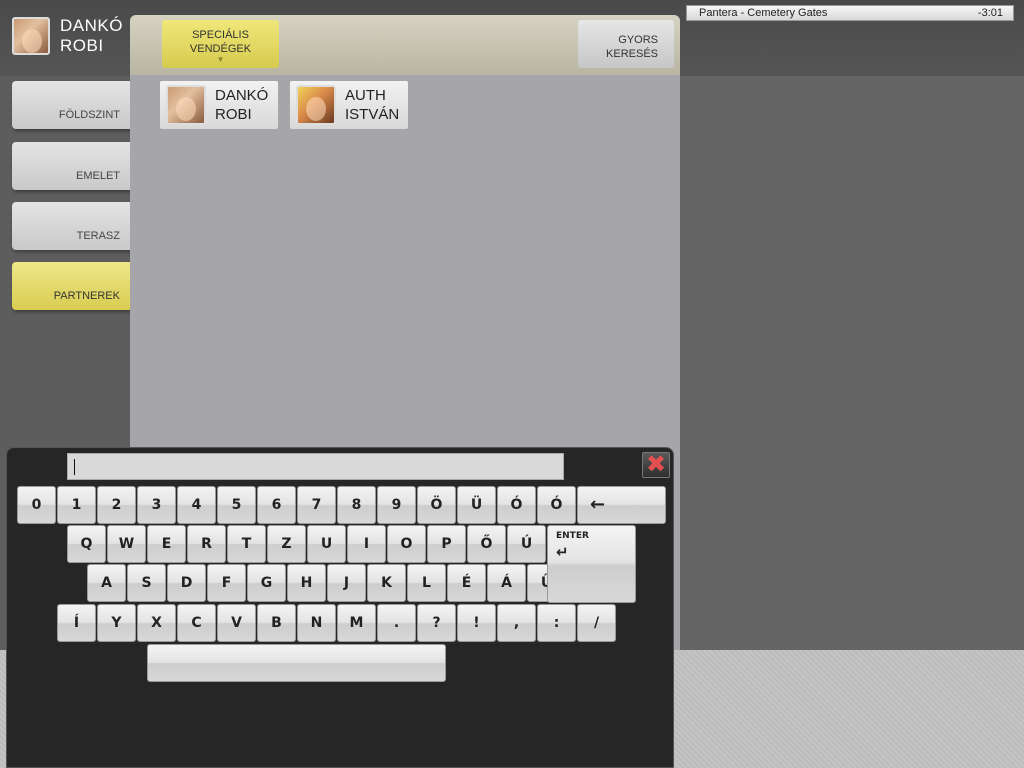 This screenshot has height=768, width=1024. I want to click on key-7: I, so click(366, 544).